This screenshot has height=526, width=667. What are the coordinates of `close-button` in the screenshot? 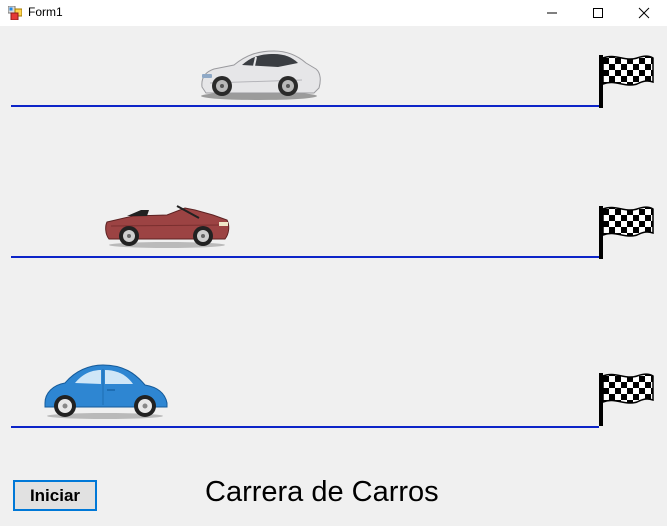 It's located at (644, 13).